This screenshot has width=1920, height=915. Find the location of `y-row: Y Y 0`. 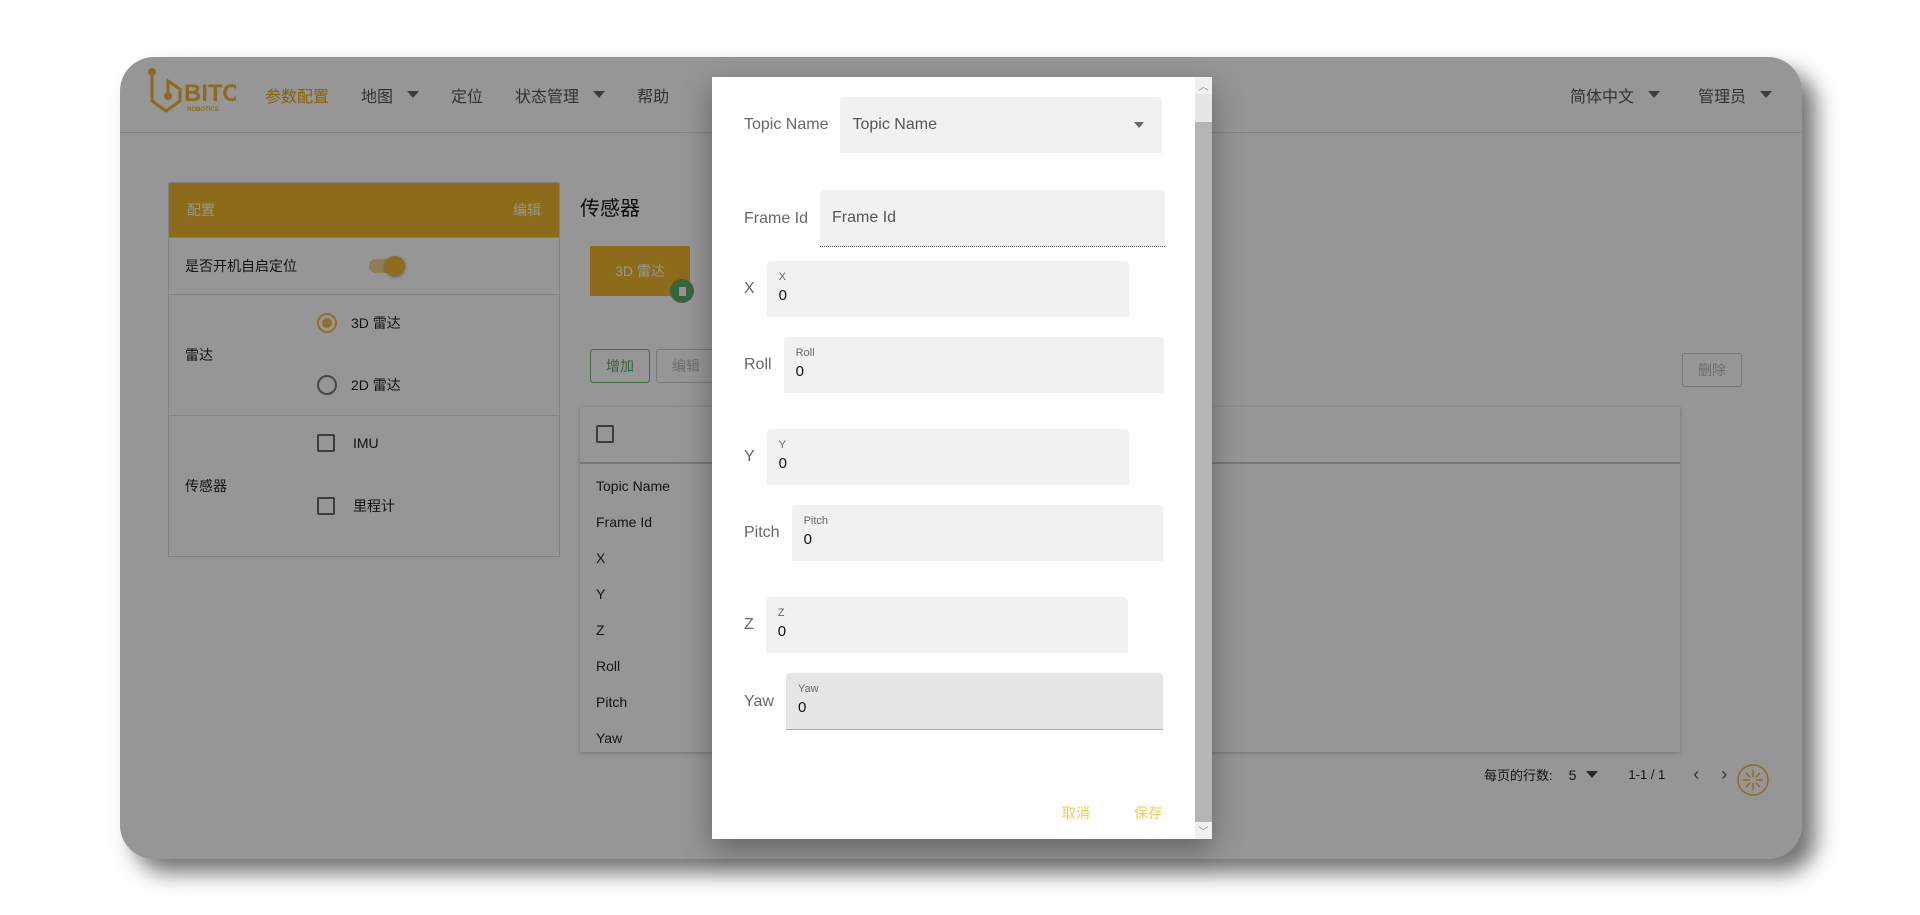

y-row: Y Y 0 is located at coordinates (936, 457).